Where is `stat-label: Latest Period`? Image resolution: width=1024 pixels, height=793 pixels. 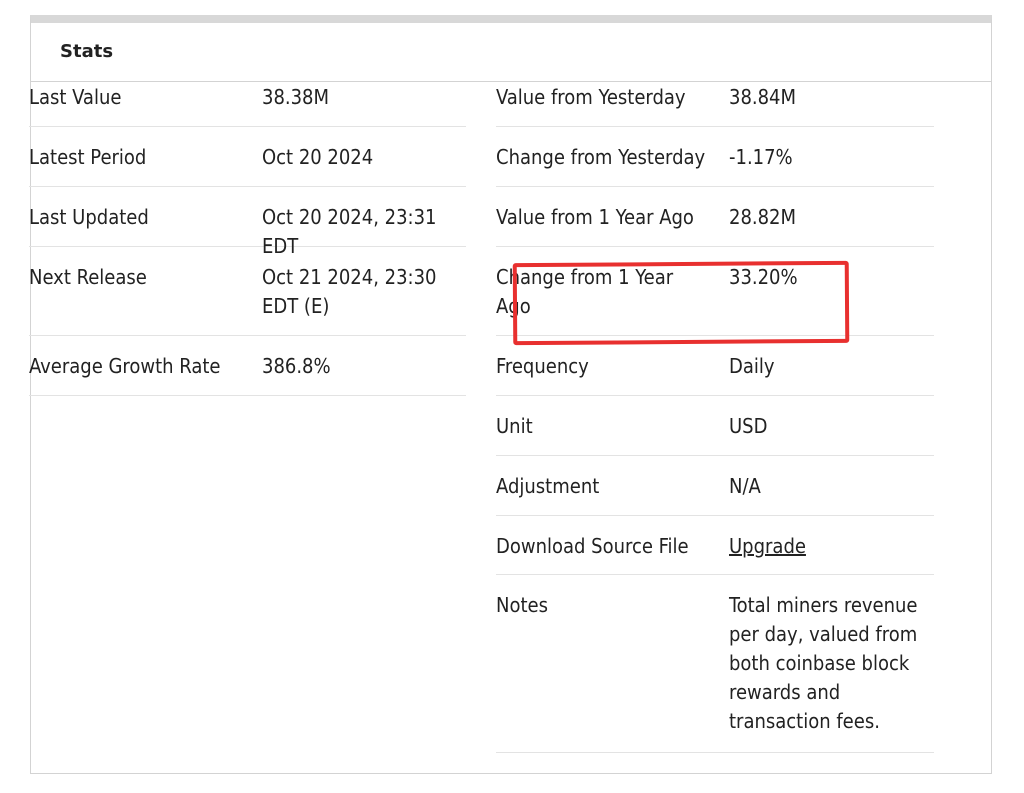 stat-label: Latest Period is located at coordinates (88, 157).